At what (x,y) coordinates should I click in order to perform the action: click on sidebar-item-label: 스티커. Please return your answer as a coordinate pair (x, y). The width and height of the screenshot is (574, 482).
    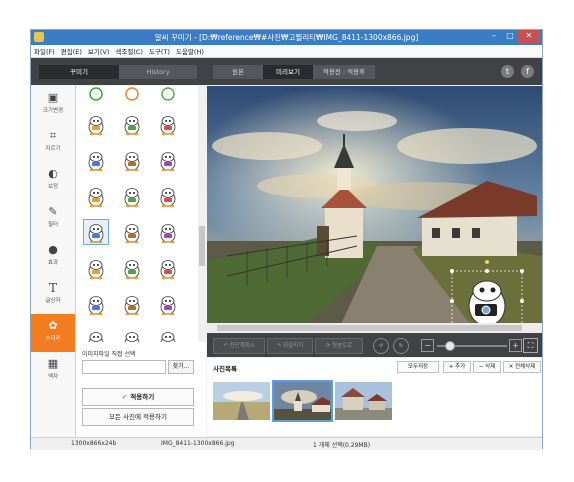
    Looking at the image, I should click on (53, 339).